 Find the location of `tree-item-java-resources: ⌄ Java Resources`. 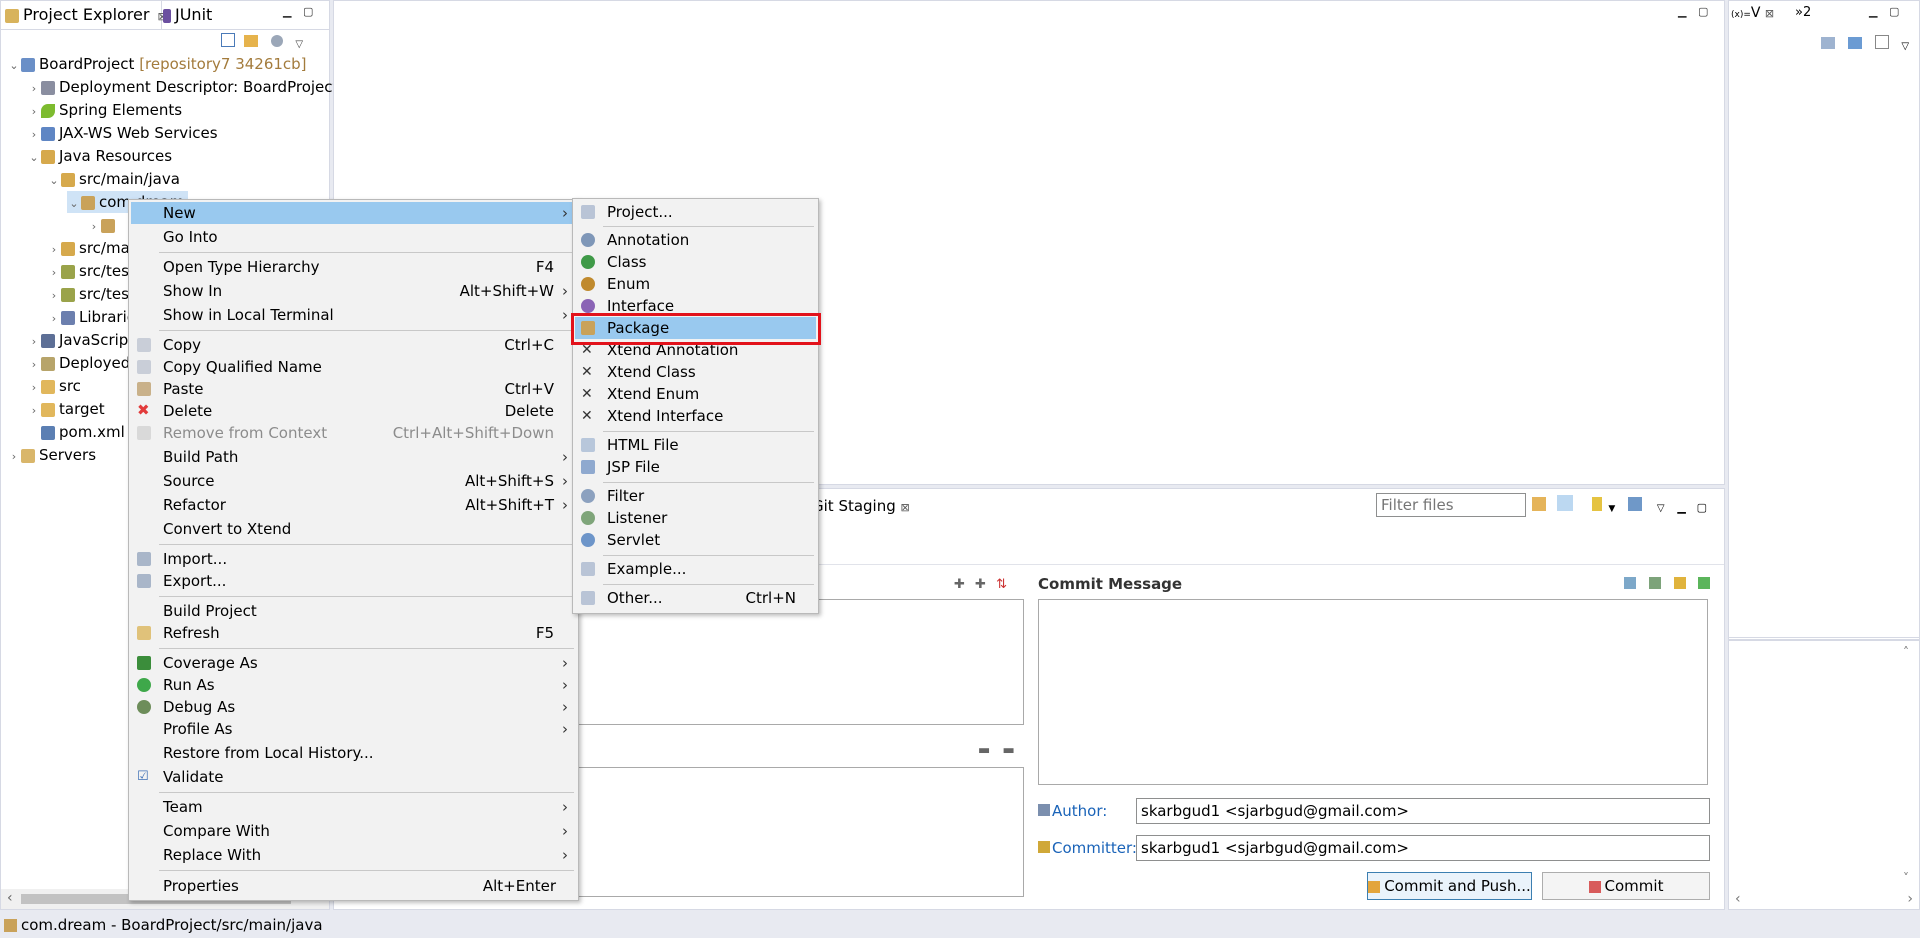

tree-item-java-resources: ⌄ Java Resources is located at coordinates (99, 156).